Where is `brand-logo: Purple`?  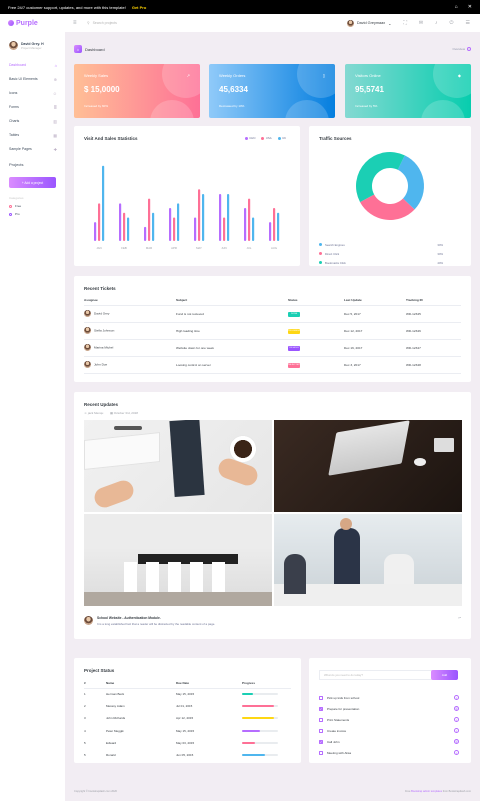 brand-logo: Purple is located at coordinates (32, 23).